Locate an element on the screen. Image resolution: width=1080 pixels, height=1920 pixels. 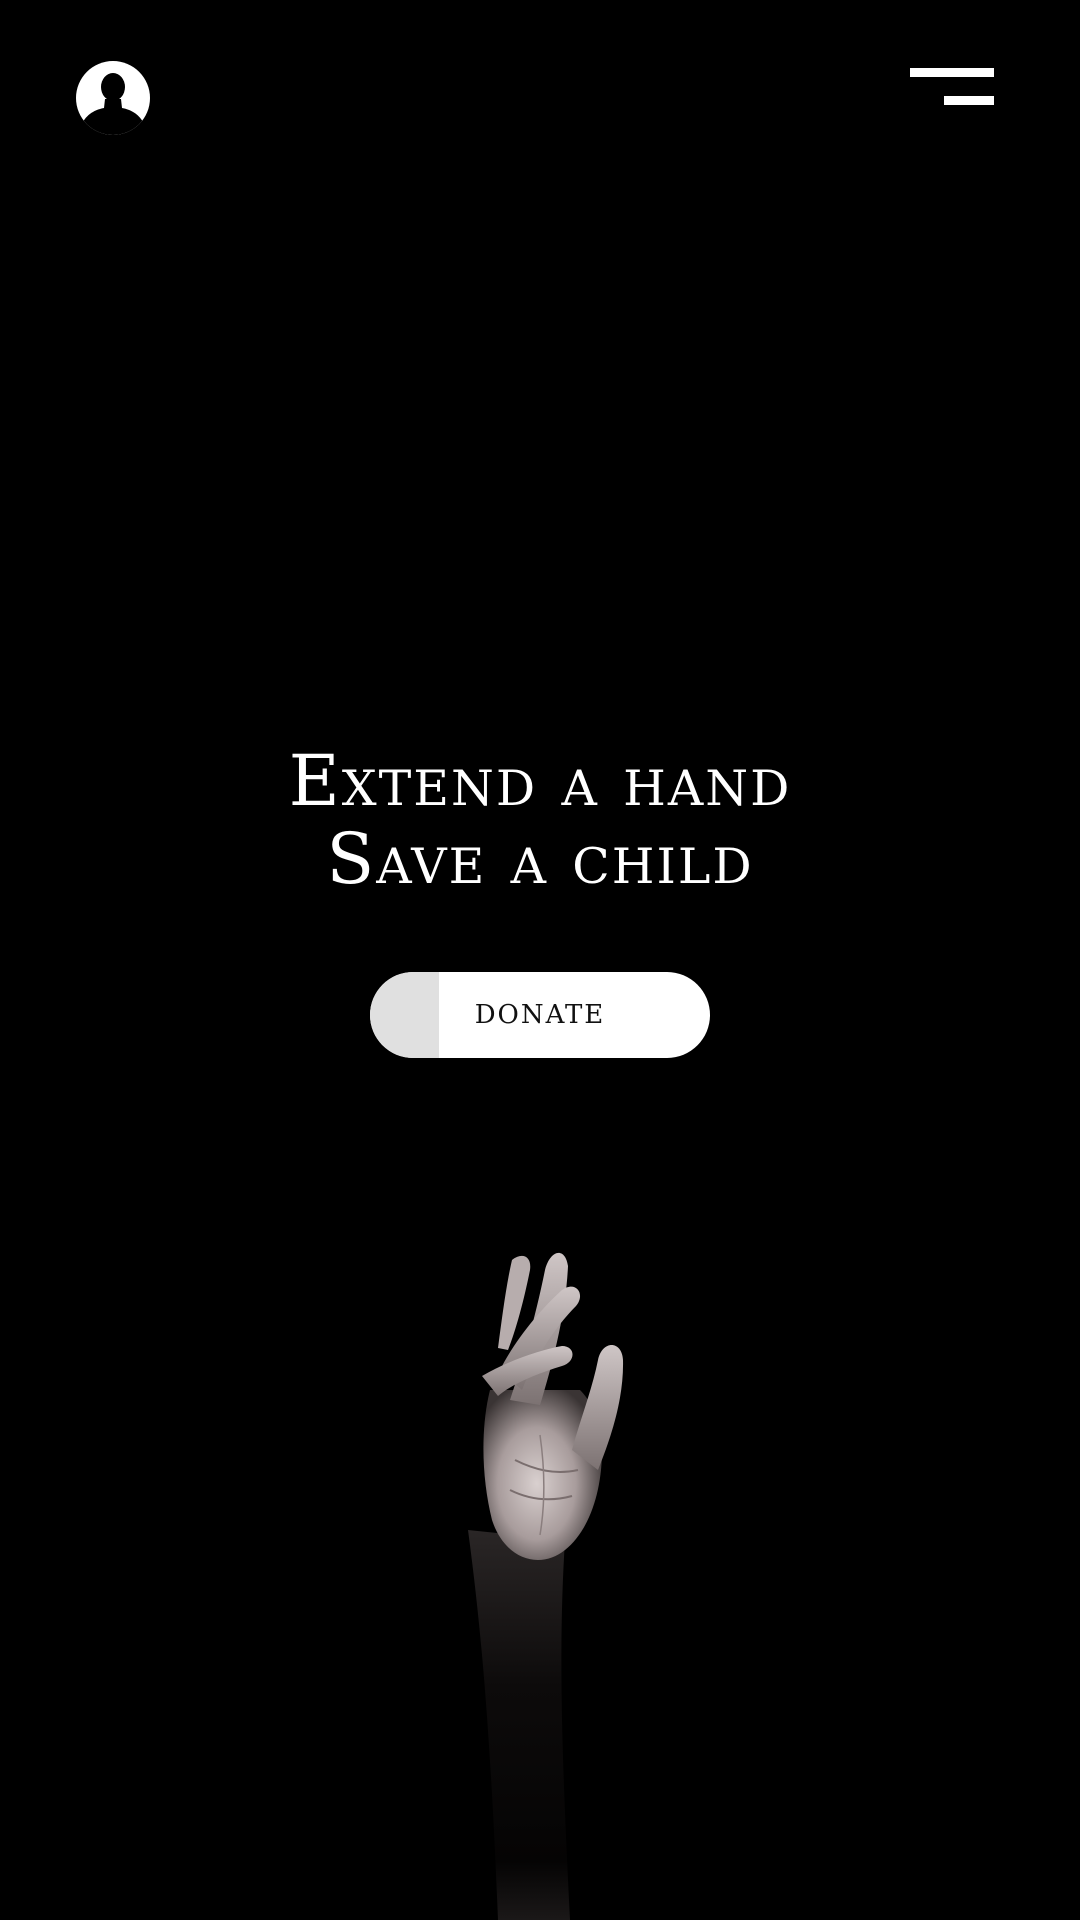
menu-line-top is located at coordinates (952, 72).